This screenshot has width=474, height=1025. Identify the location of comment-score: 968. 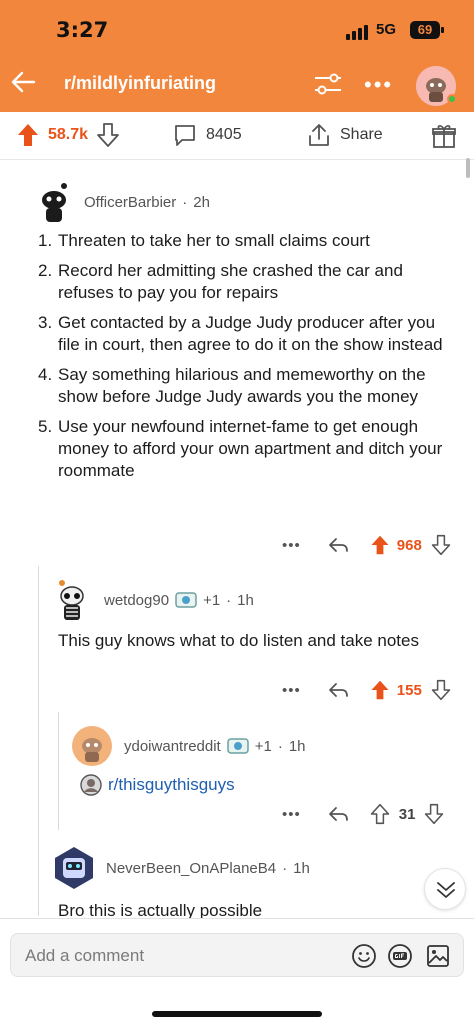
(409, 545).